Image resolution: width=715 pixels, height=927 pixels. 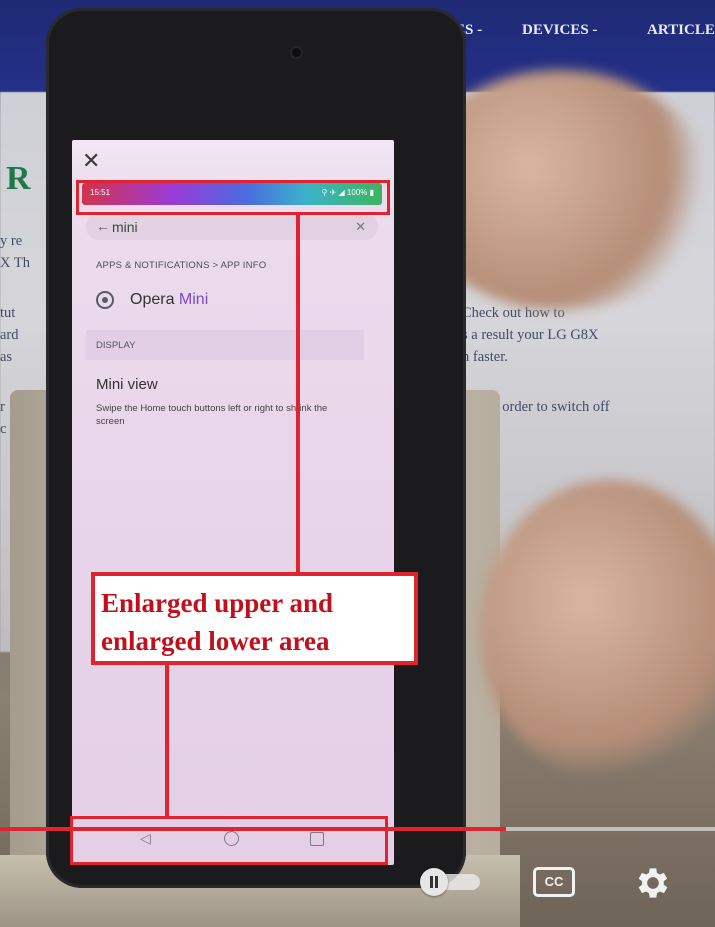 What do you see at coordinates (653, 883) in the screenshot?
I see `gear-icon` at bounding box center [653, 883].